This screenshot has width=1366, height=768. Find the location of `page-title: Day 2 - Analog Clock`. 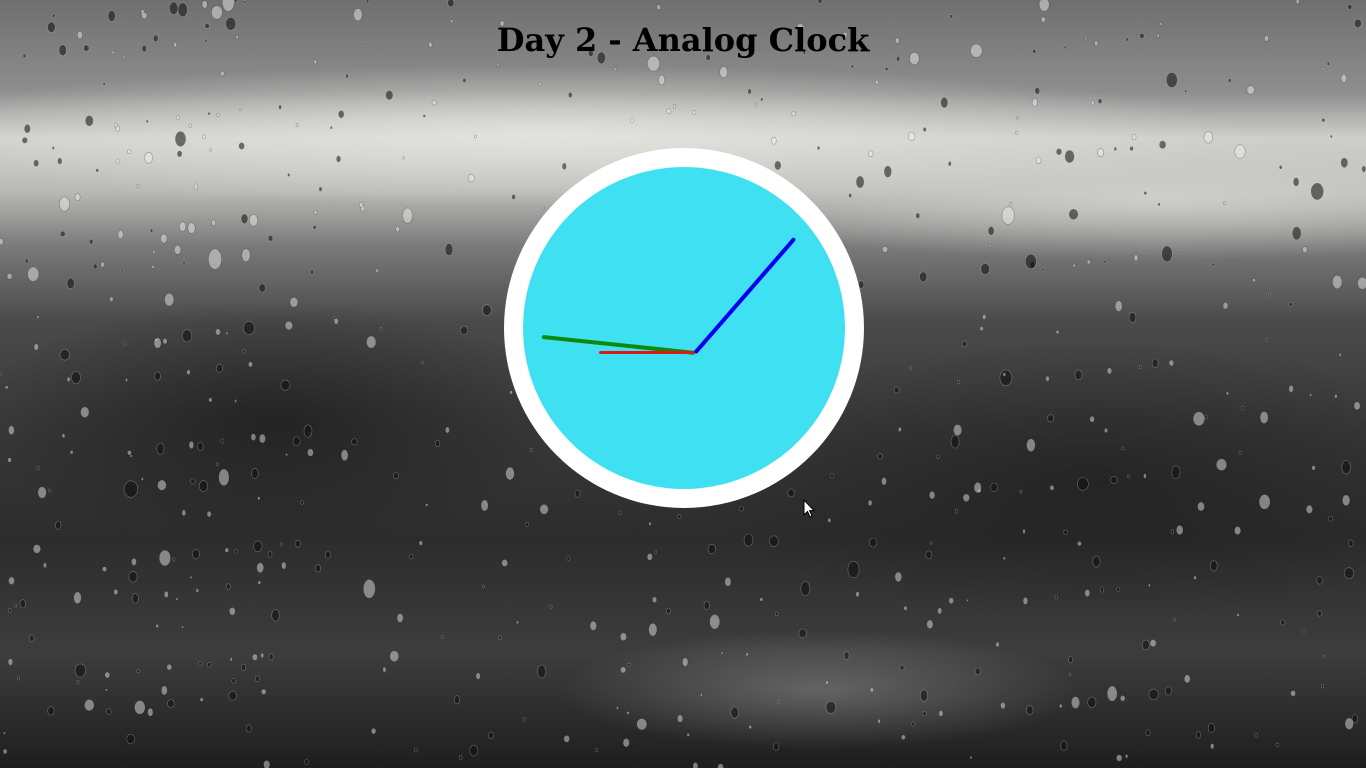

page-title: Day 2 - Analog Clock is located at coordinates (683, 40).